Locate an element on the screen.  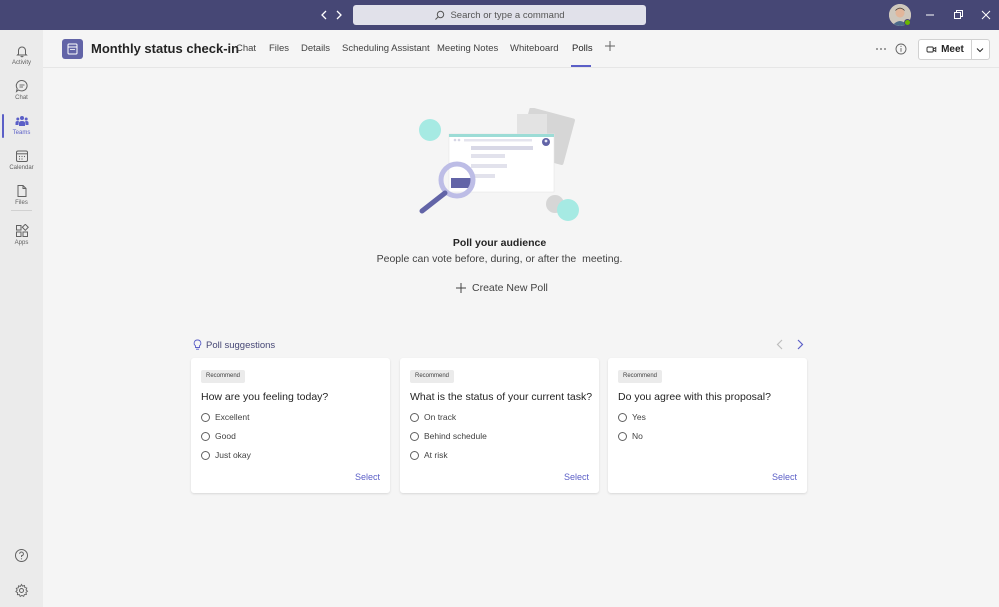
tab-whiteboard: Whiteboard is located at coordinates (534, 48).